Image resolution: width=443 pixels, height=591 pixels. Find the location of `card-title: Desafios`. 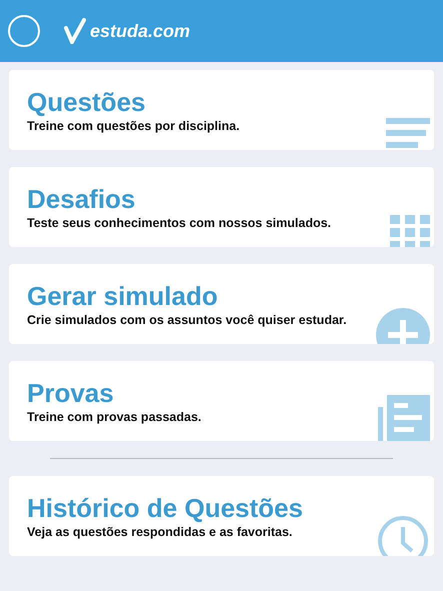

card-title: Desafios is located at coordinates (81, 199).